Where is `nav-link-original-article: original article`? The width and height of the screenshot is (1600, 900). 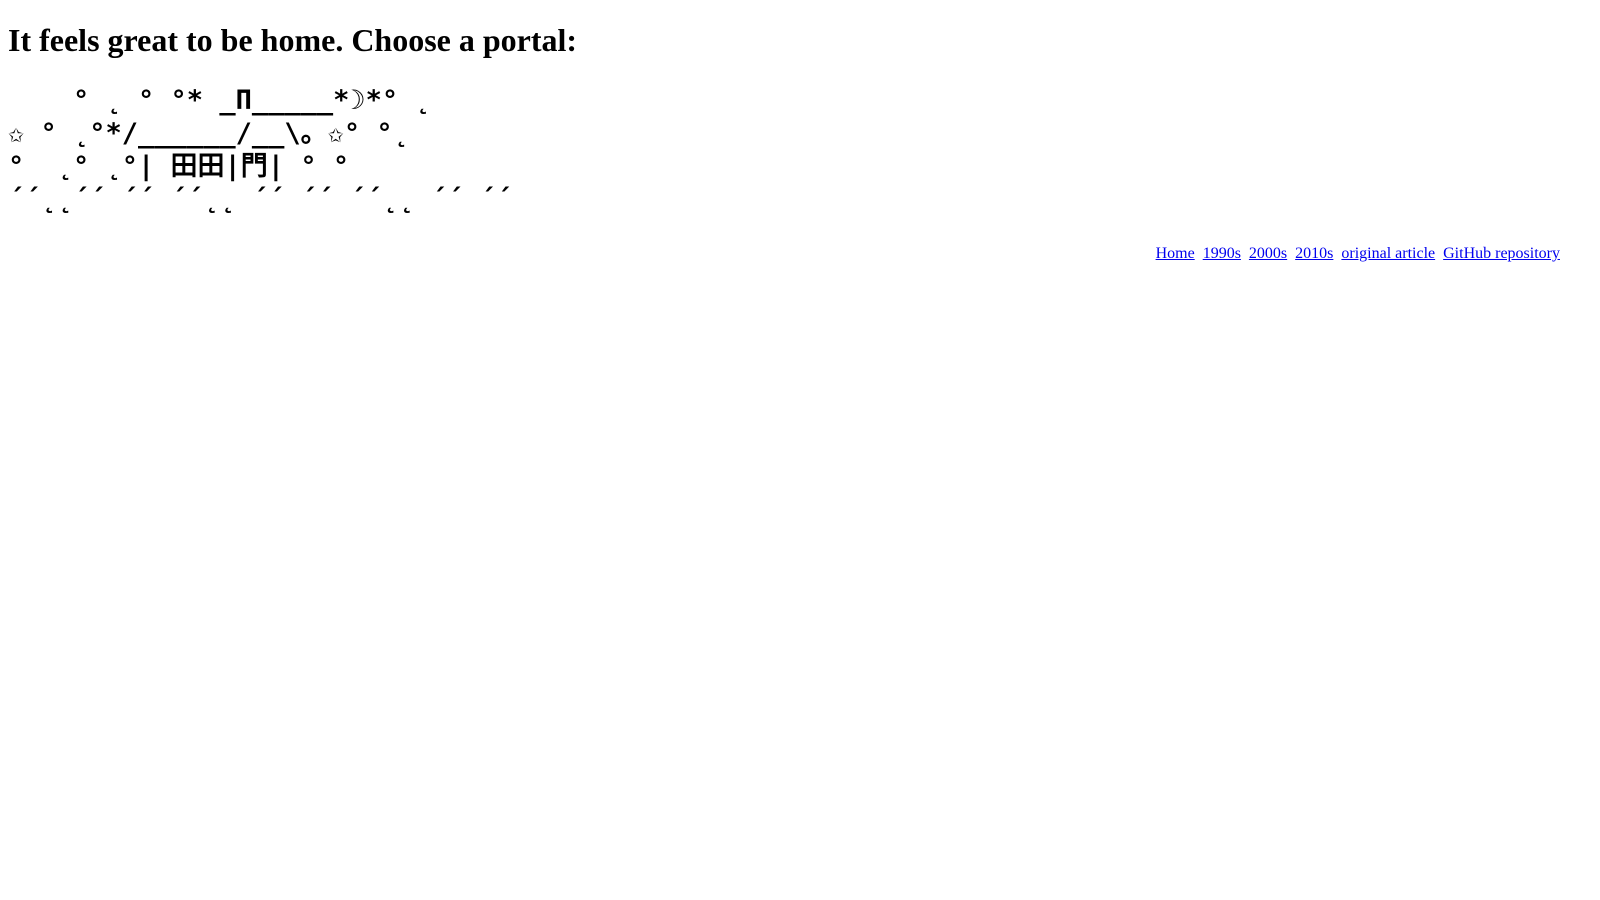 nav-link-original-article: original article is located at coordinates (1388, 253).